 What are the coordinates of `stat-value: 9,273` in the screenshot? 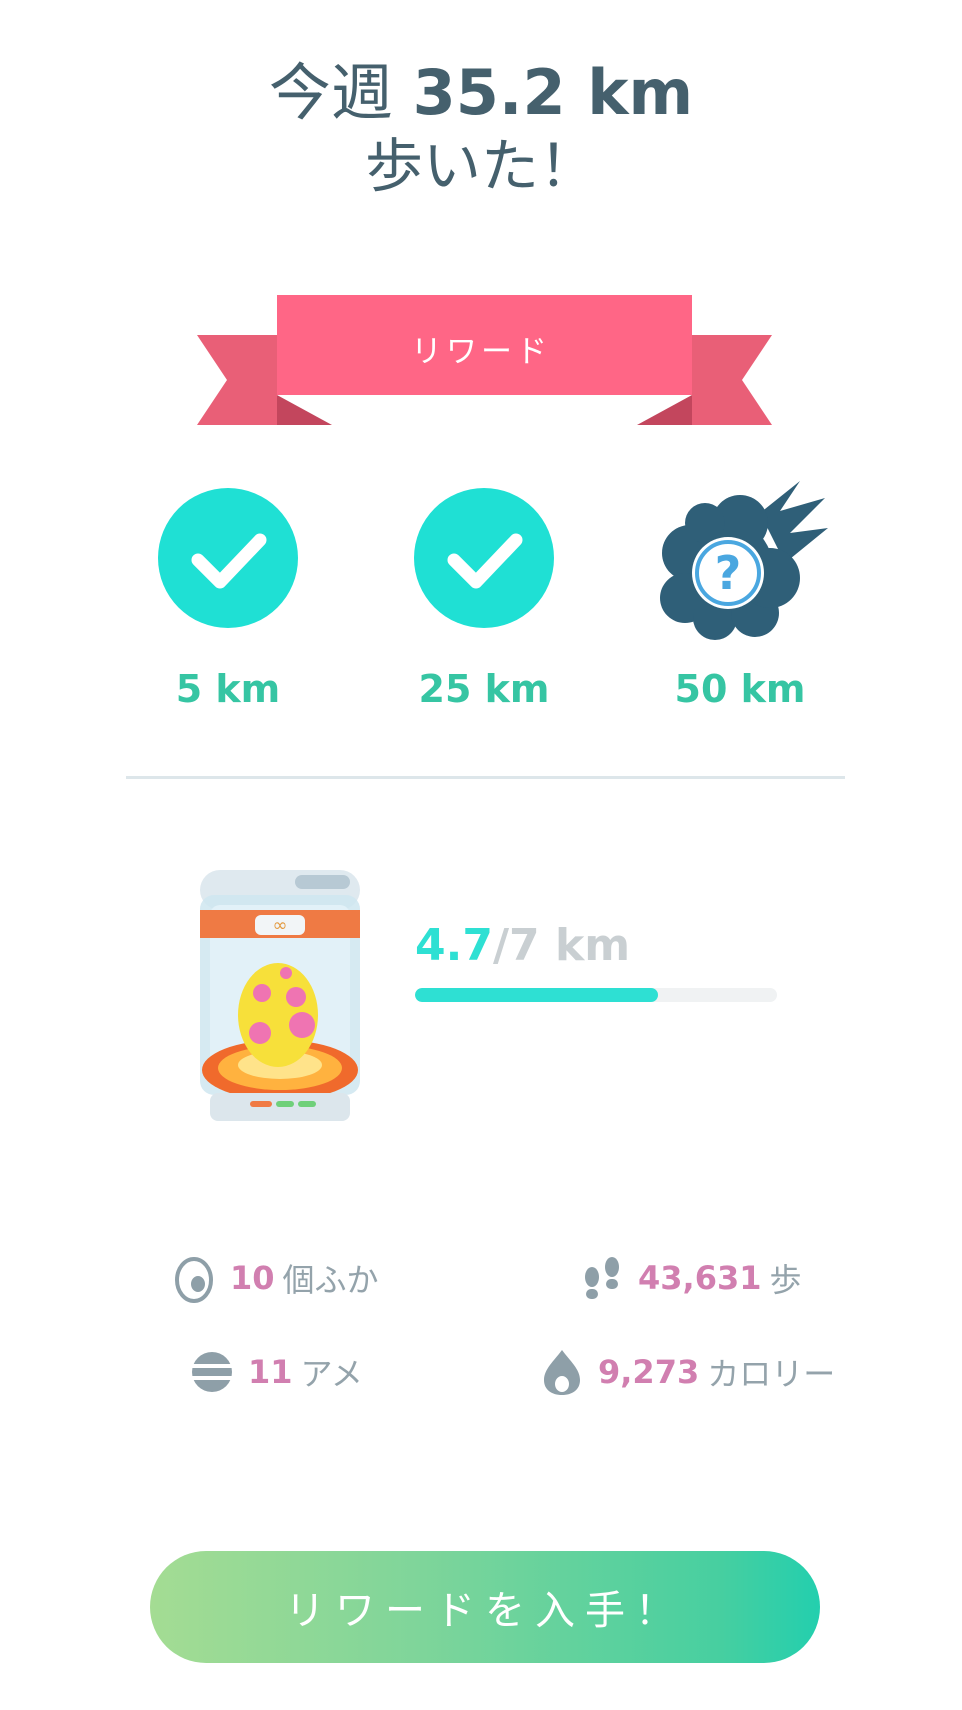 It's located at (649, 1372).